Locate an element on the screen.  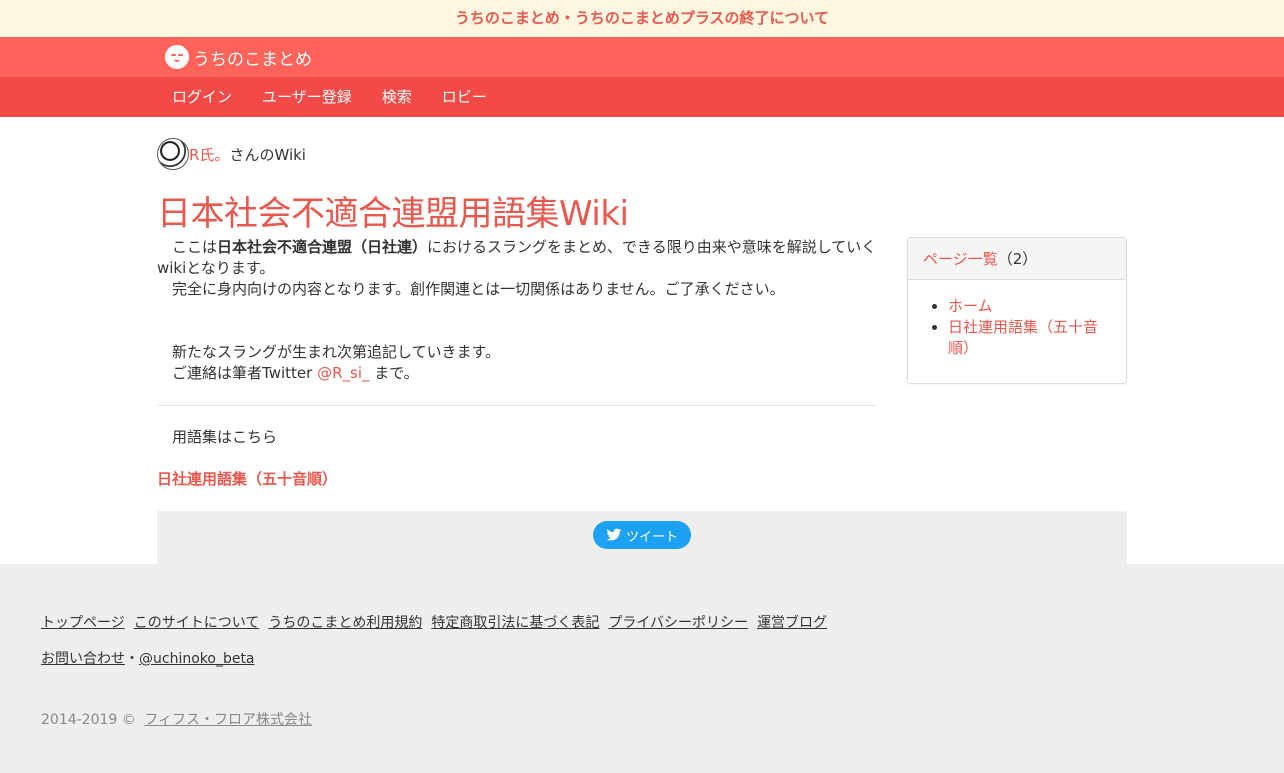
twitter-author-link: @R_si_ is located at coordinates (343, 373).